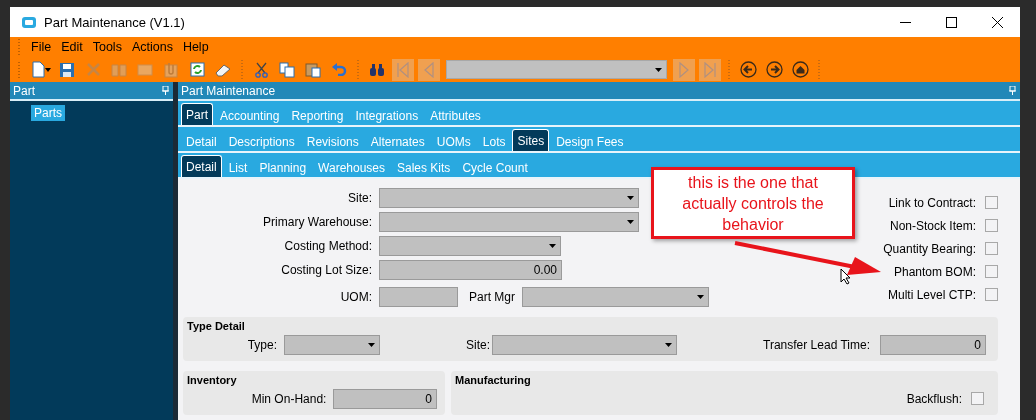 This screenshot has height=420, width=1036. What do you see at coordinates (41, 47) in the screenshot?
I see `menu-item: File` at bounding box center [41, 47].